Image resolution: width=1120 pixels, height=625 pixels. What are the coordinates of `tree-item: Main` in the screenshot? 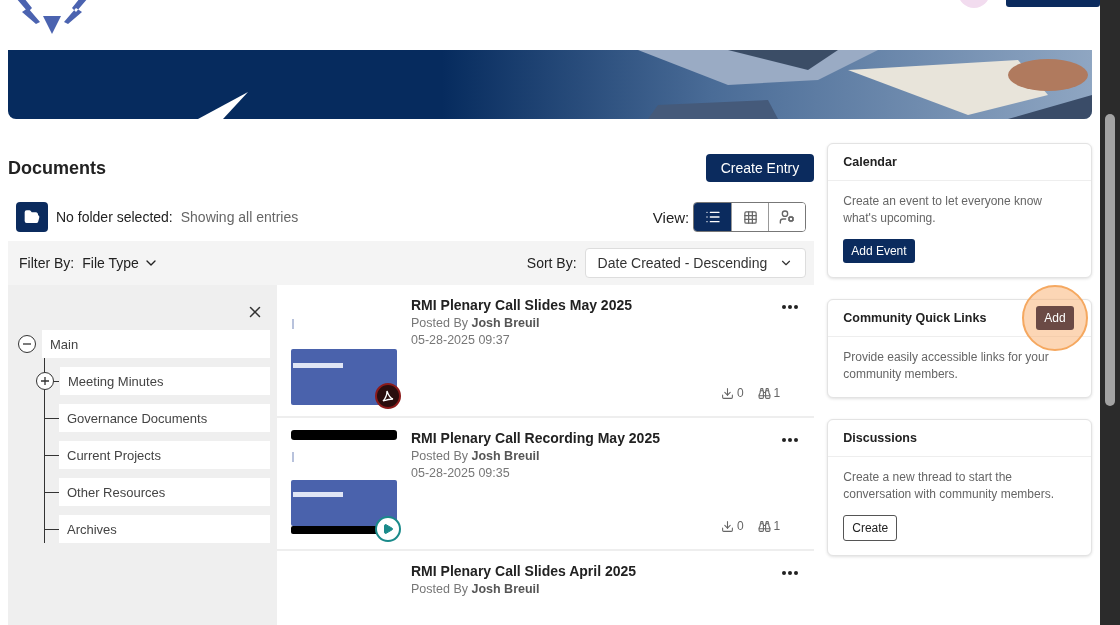 It's located at (156, 344).